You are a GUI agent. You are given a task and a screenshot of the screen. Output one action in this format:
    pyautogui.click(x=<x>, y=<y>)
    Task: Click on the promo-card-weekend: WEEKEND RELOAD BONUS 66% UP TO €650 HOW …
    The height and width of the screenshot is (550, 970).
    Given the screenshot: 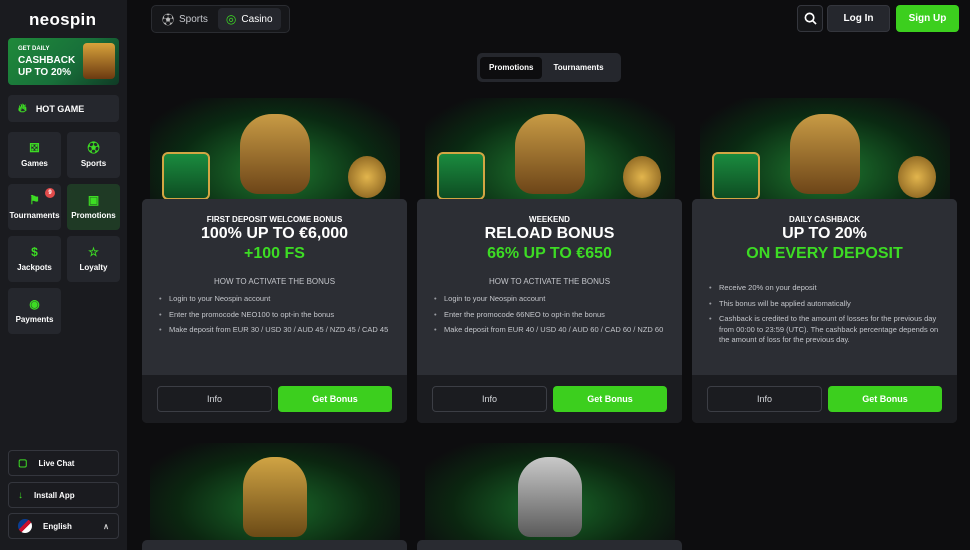 What is the action you would take?
    pyautogui.click(x=549, y=311)
    